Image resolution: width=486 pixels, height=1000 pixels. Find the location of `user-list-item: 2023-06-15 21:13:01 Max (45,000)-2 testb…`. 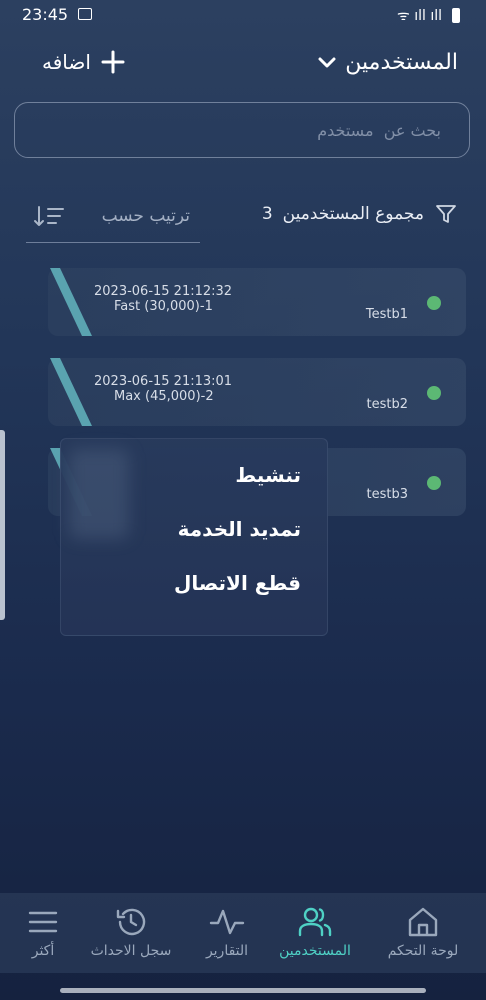

user-list-item: 2023-06-15 21:13:01 Max (45,000)-2 testb… is located at coordinates (257, 392).